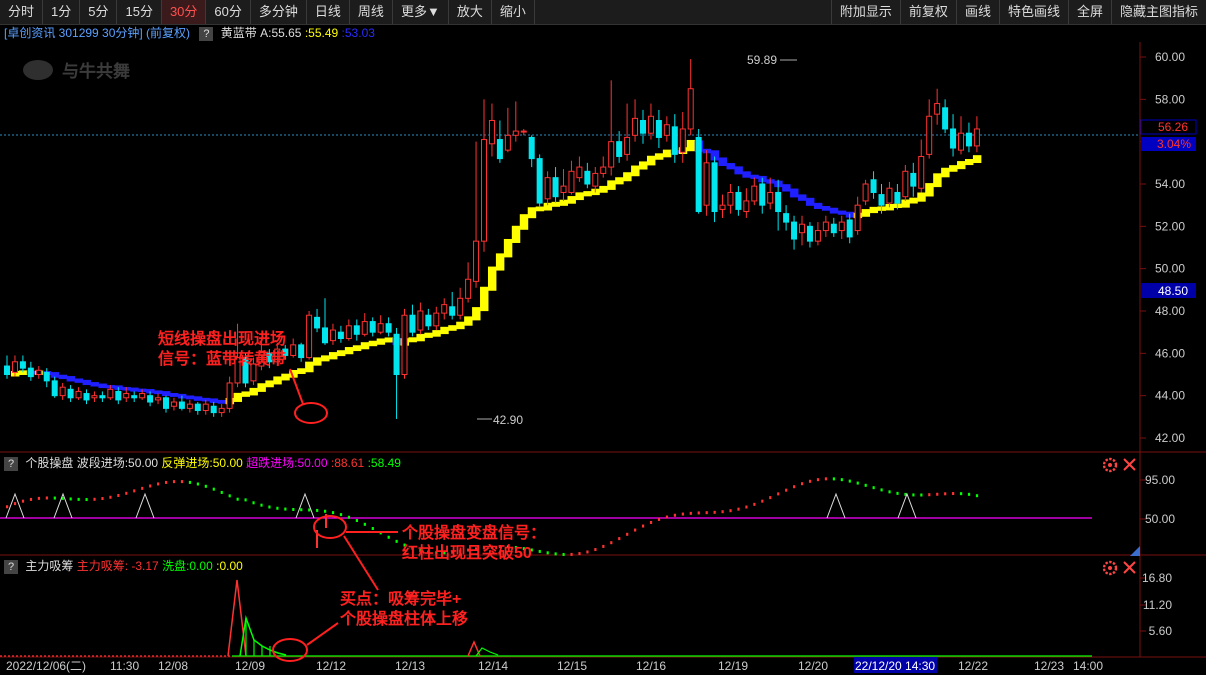 Image resolution: width=1206 pixels, height=675 pixels. I want to click on toolbar-actions: 附加显示 前复权 画线 特色画线 全屏 隐藏主图指标, so click(1018, 12).